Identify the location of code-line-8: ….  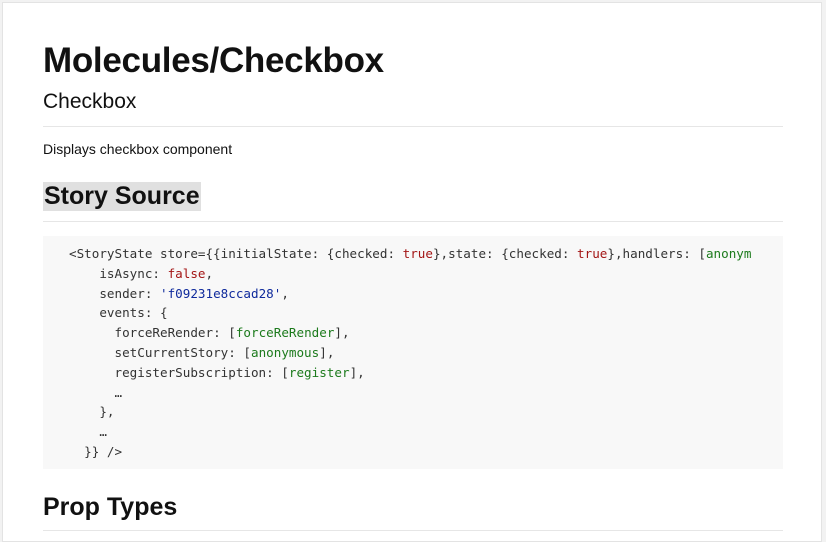
(118, 392).